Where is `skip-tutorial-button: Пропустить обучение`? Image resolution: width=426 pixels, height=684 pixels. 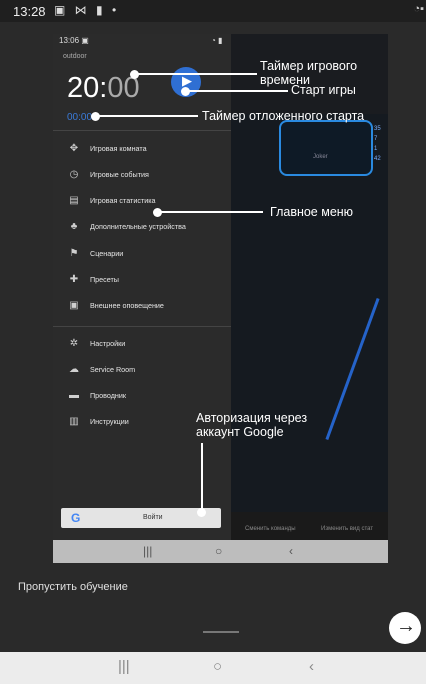 skip-tutorial-button: Пропустить обучение is located at coordinates (73, 587).